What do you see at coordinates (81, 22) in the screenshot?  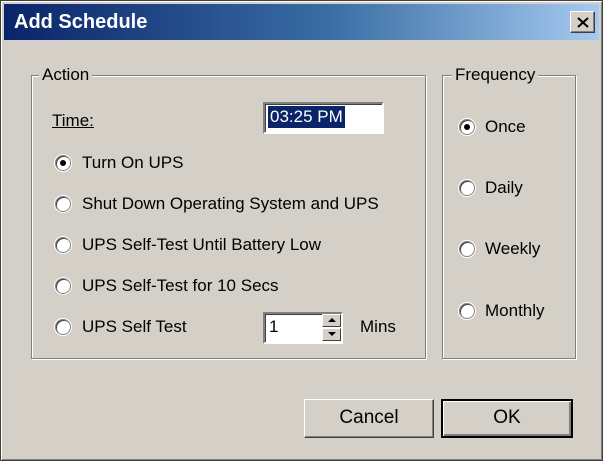 I see `dialog-title: Add Schedule` at bounding box center [81, 22].